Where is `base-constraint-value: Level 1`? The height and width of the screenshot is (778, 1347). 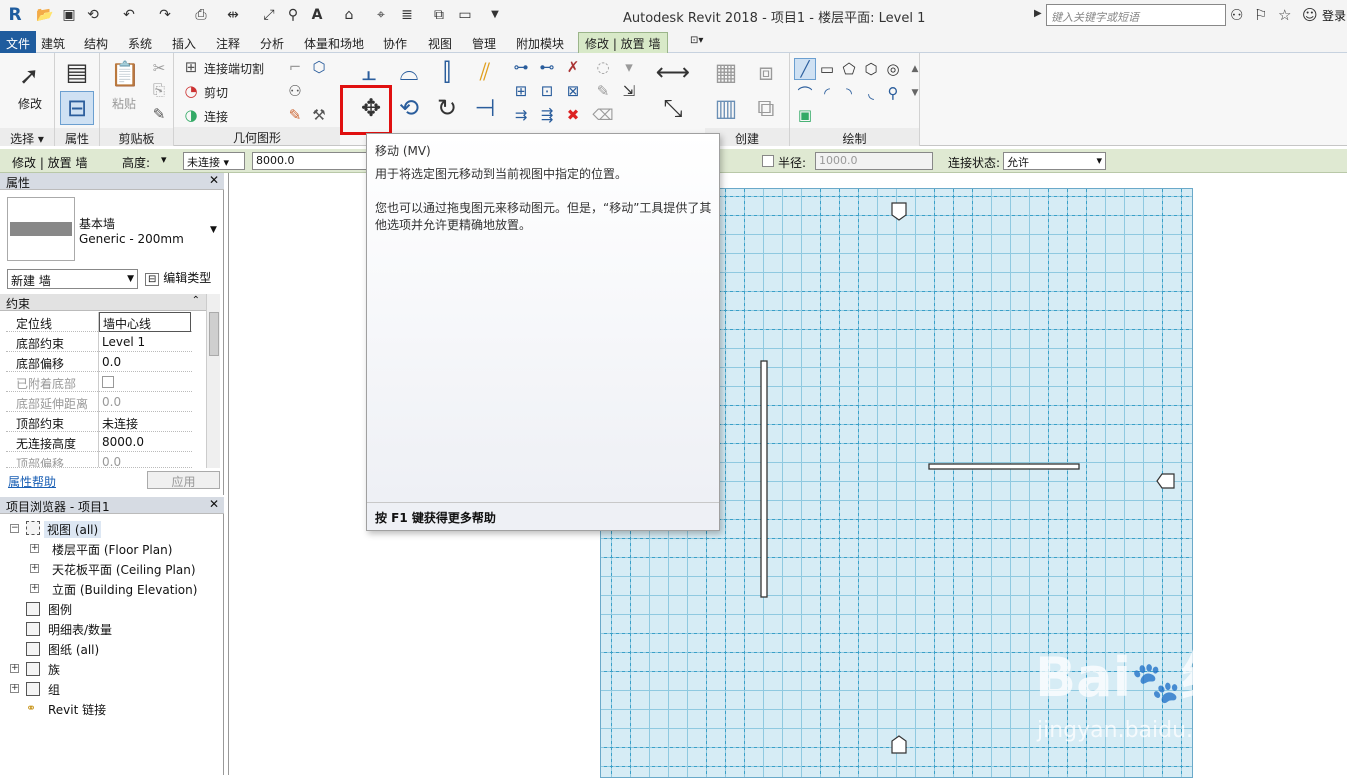
base-constraint-value: Level 1 is located at coordinates (123, 342).